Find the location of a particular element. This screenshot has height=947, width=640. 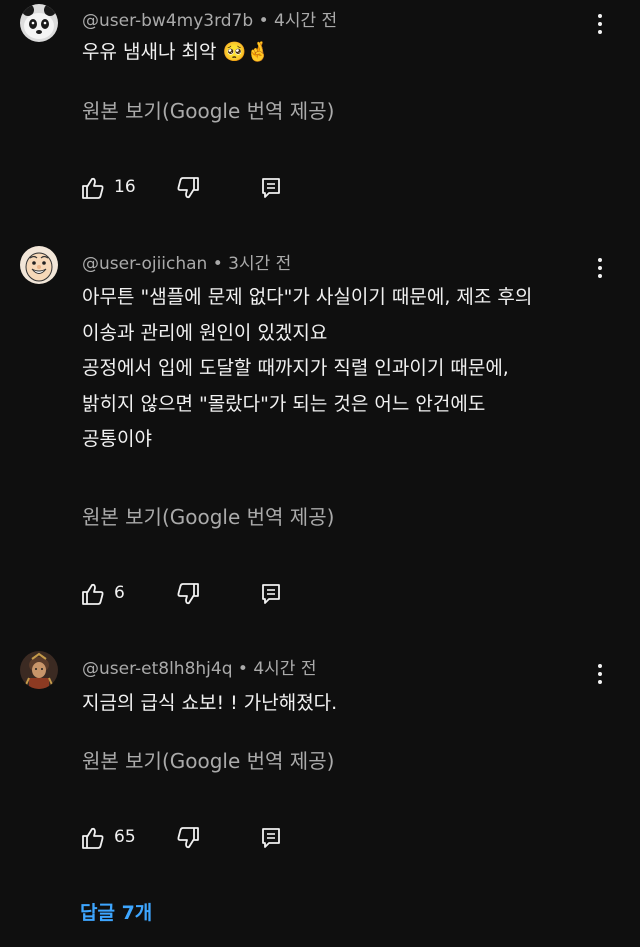

comment-meta: @user-et8lh8hj4q • 4시간 전 is located at coordinates (199, 666).